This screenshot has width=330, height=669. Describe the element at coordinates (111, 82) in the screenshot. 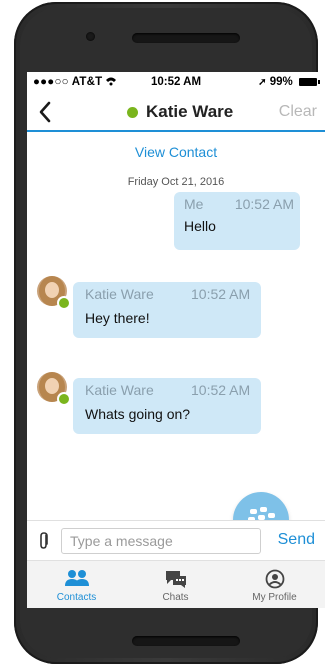

I see `wifi-icon` at that location.